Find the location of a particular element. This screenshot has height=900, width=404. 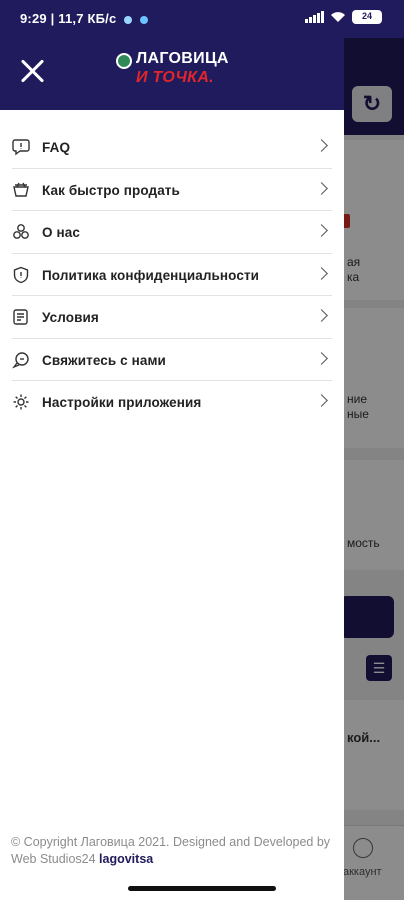

status-bar: 9:29 | 11,7 КБ/с 24 is located at coordinates (202, 19).